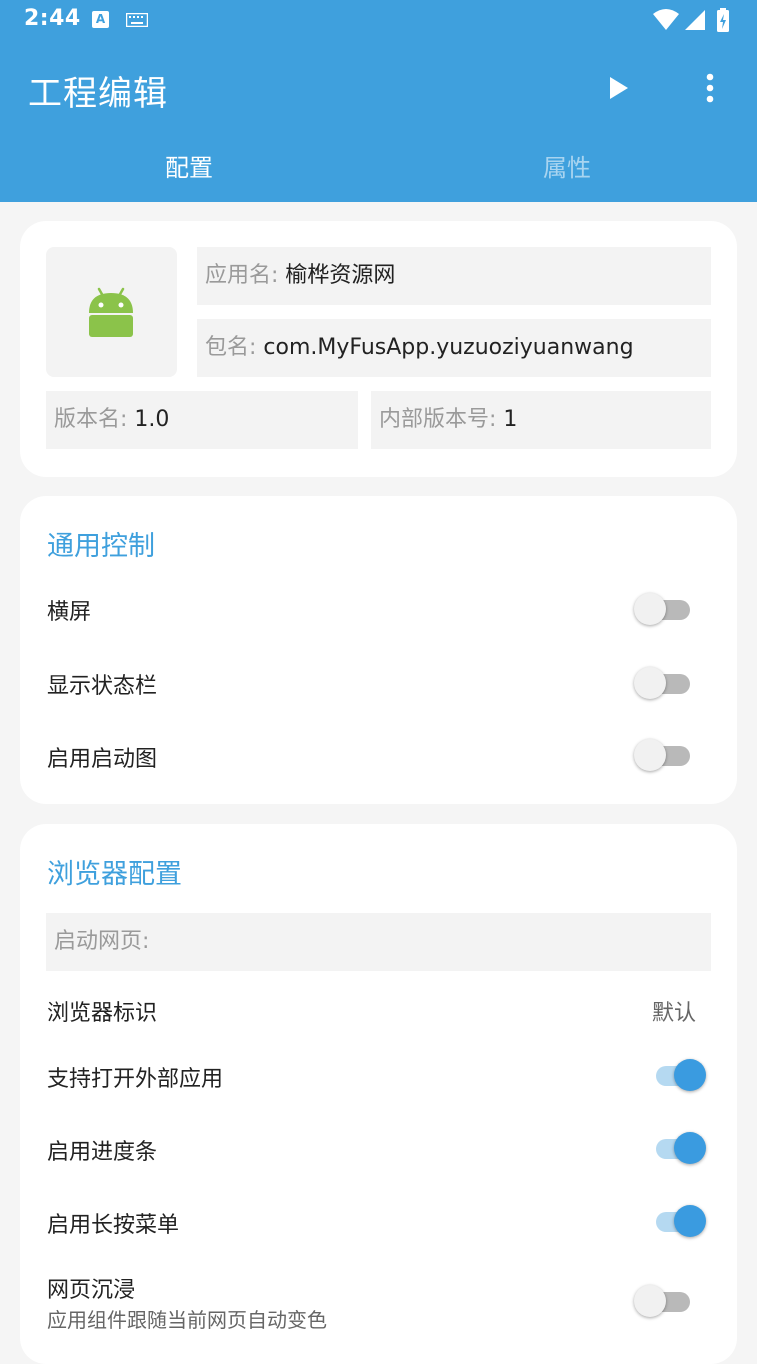  Describe the element at coordinates (100, 19) in the screenshot. I see `a-notification-icon: A` at that location.